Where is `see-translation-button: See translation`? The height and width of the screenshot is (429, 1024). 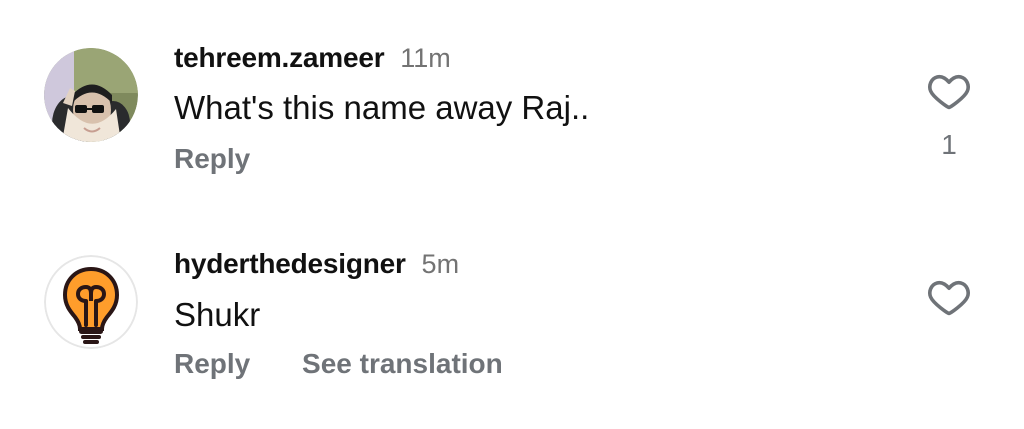 see-translation-button: See translation is located at coordinates (402, 363).